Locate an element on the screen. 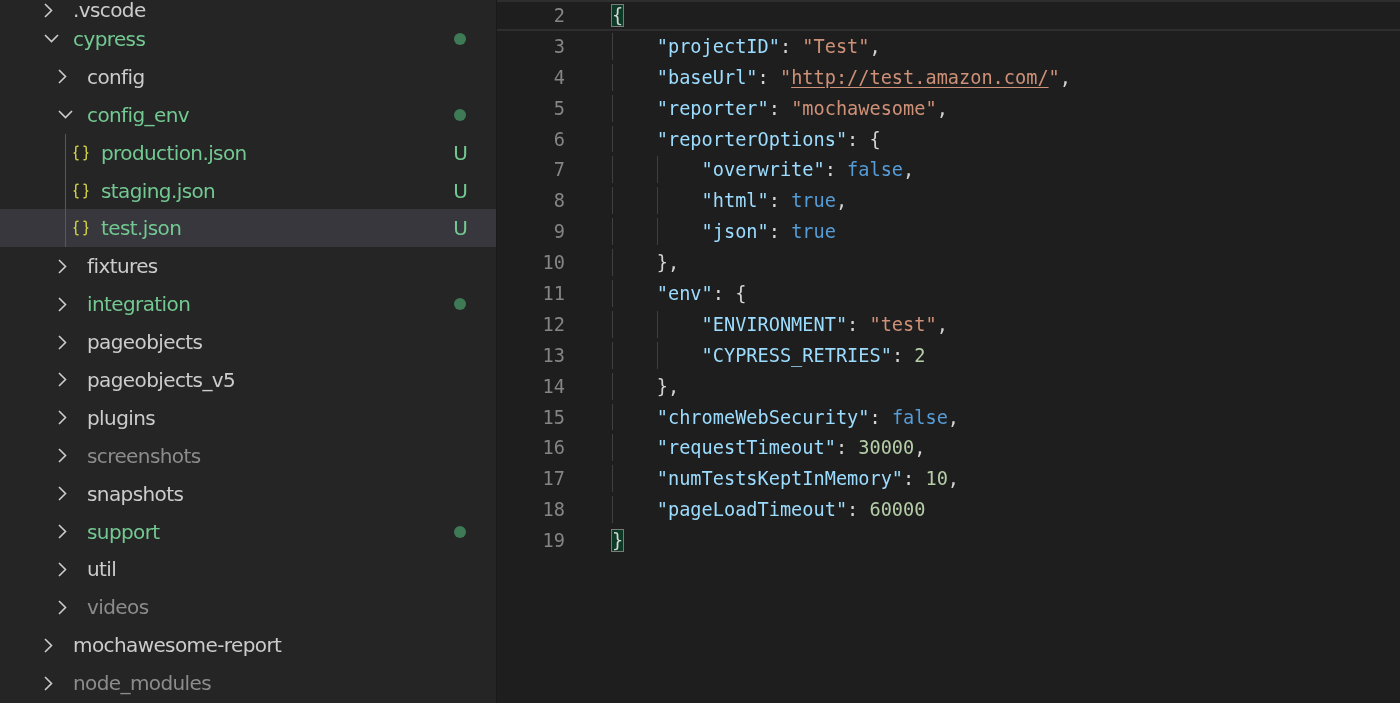 The image size is (1400, 703). tree-item: production.json U is located at coordinates (248, 152).